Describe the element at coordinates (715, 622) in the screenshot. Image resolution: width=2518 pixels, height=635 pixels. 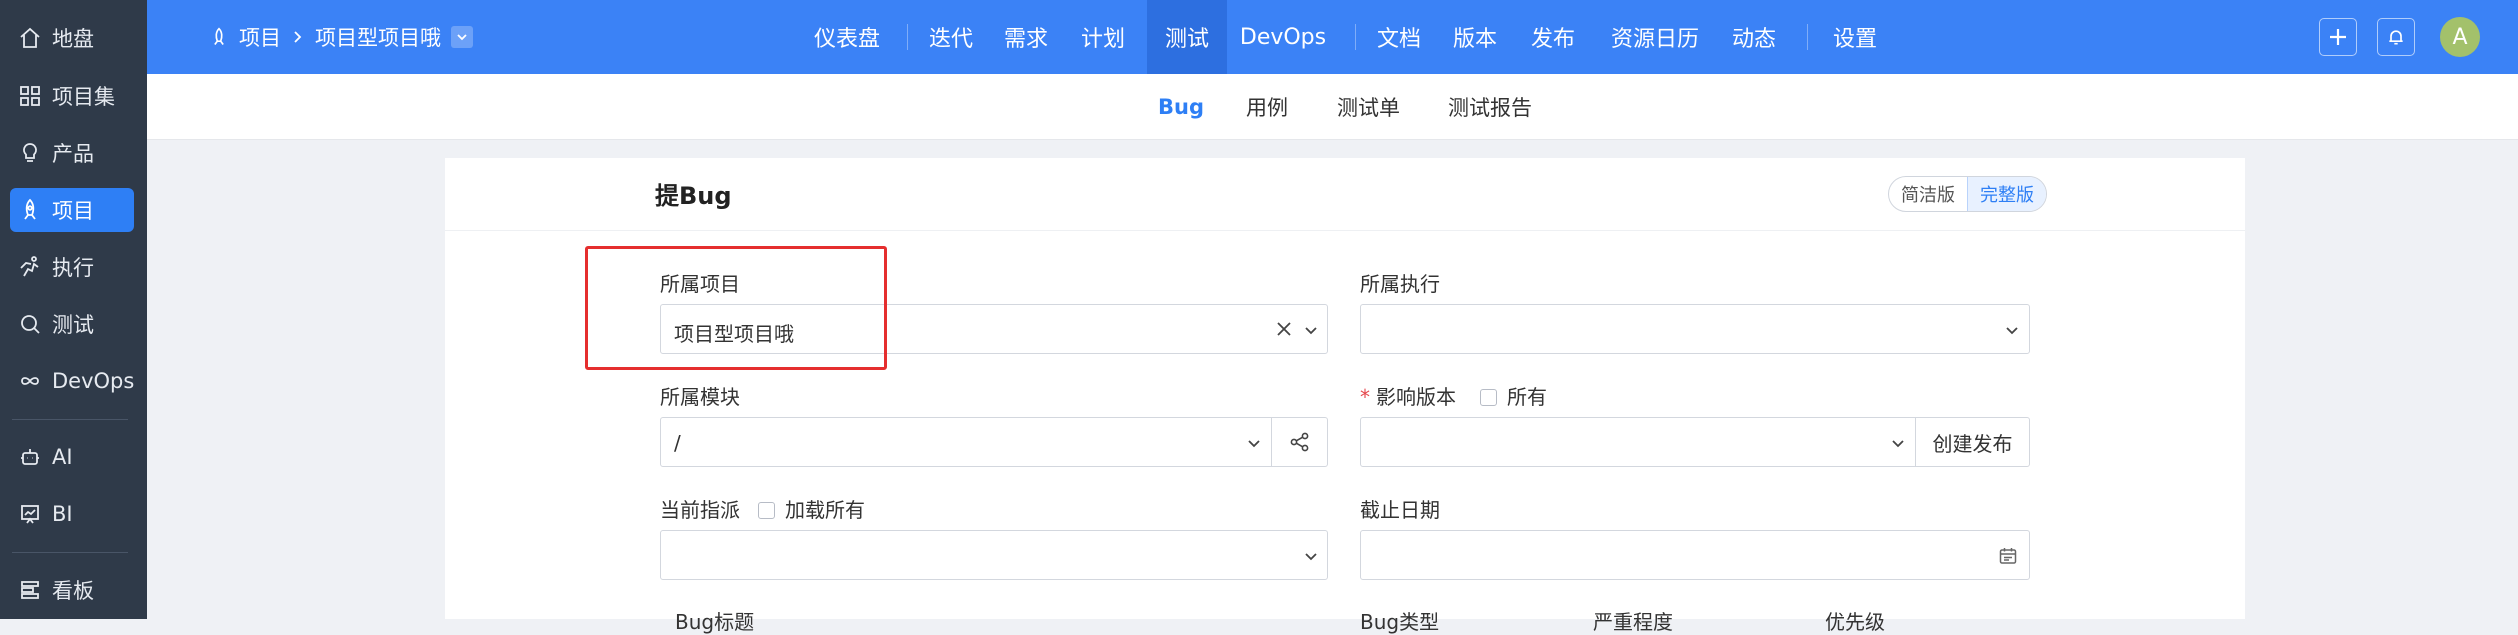
I see `bug-title-label: Bug标题` at that location.